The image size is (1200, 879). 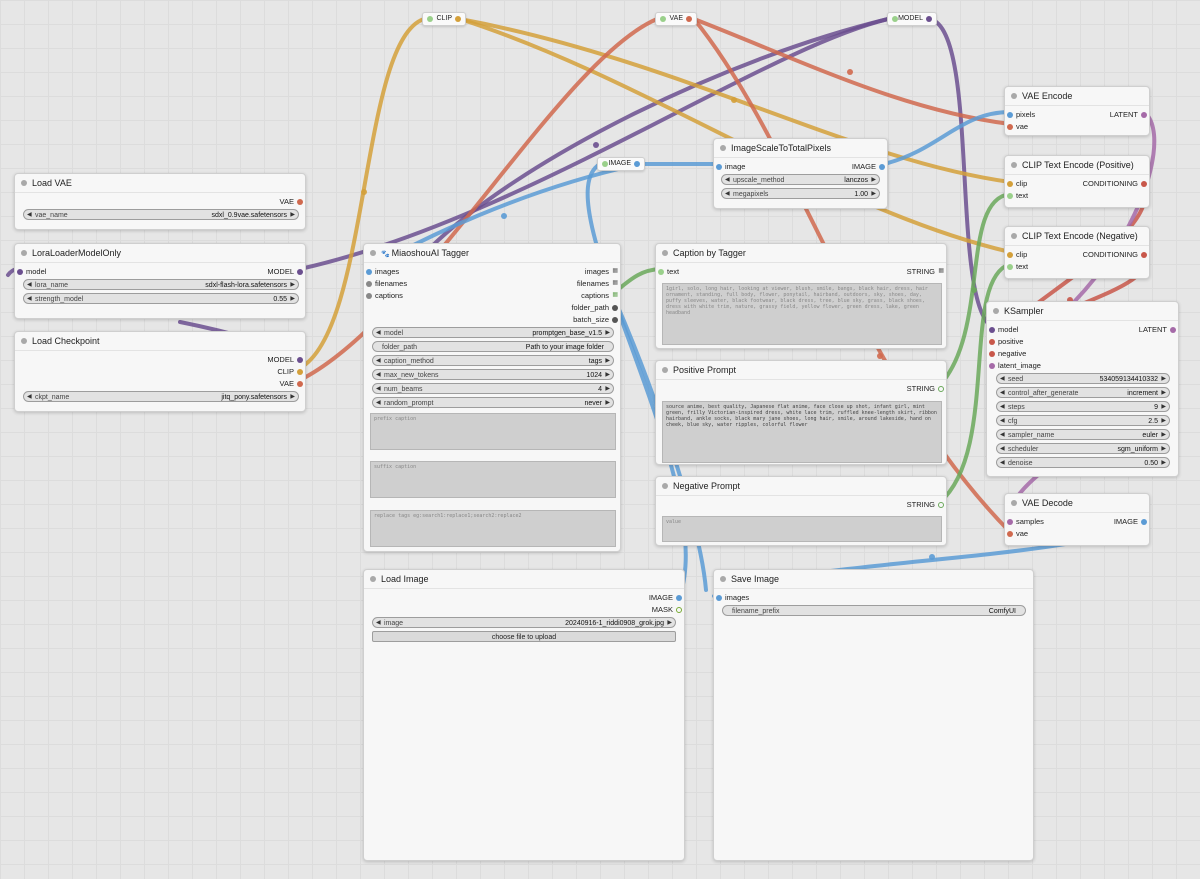 I want to click on random-prompt-combo: ◀ random_prompt never ▶, so click(x=493, y=402).